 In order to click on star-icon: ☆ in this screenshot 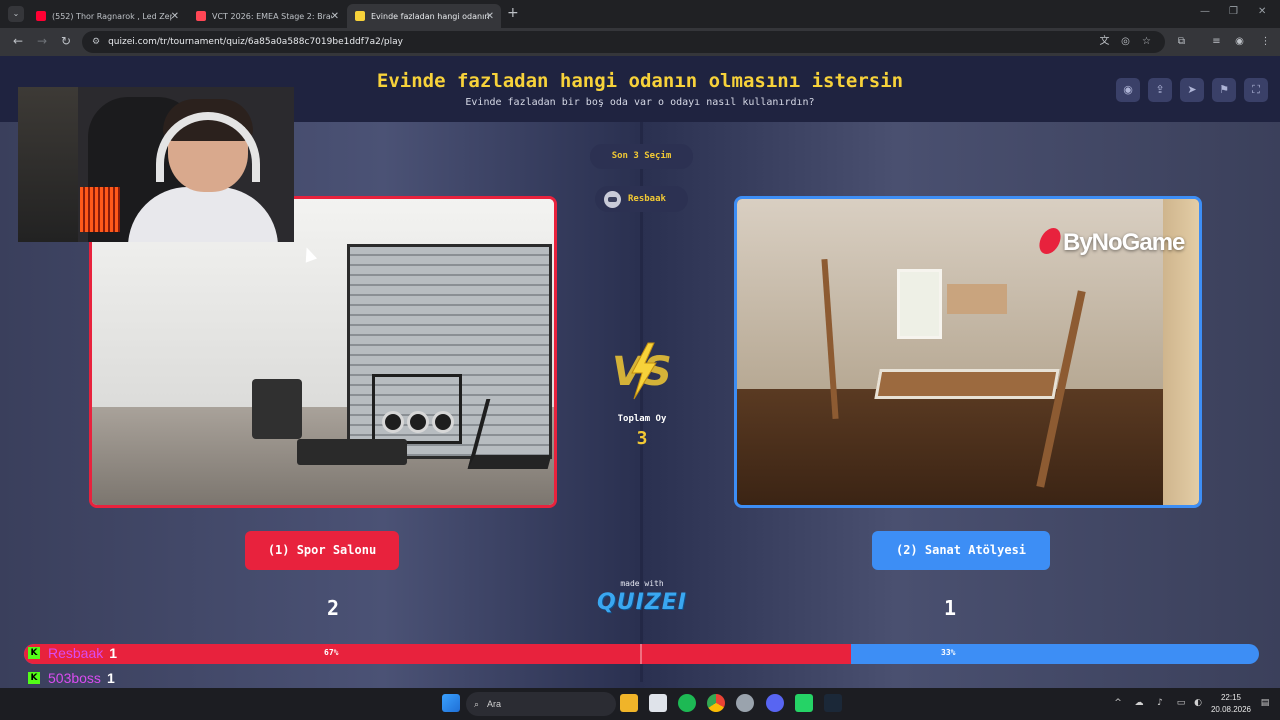, I will do `click(1146, 41)`.